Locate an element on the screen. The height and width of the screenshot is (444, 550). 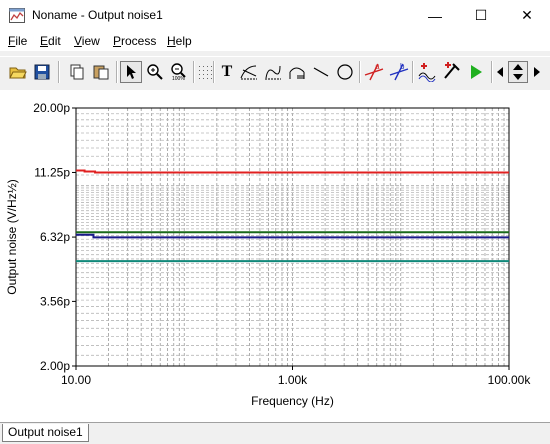
menu-process: Process is located at coordinates (134, 41).